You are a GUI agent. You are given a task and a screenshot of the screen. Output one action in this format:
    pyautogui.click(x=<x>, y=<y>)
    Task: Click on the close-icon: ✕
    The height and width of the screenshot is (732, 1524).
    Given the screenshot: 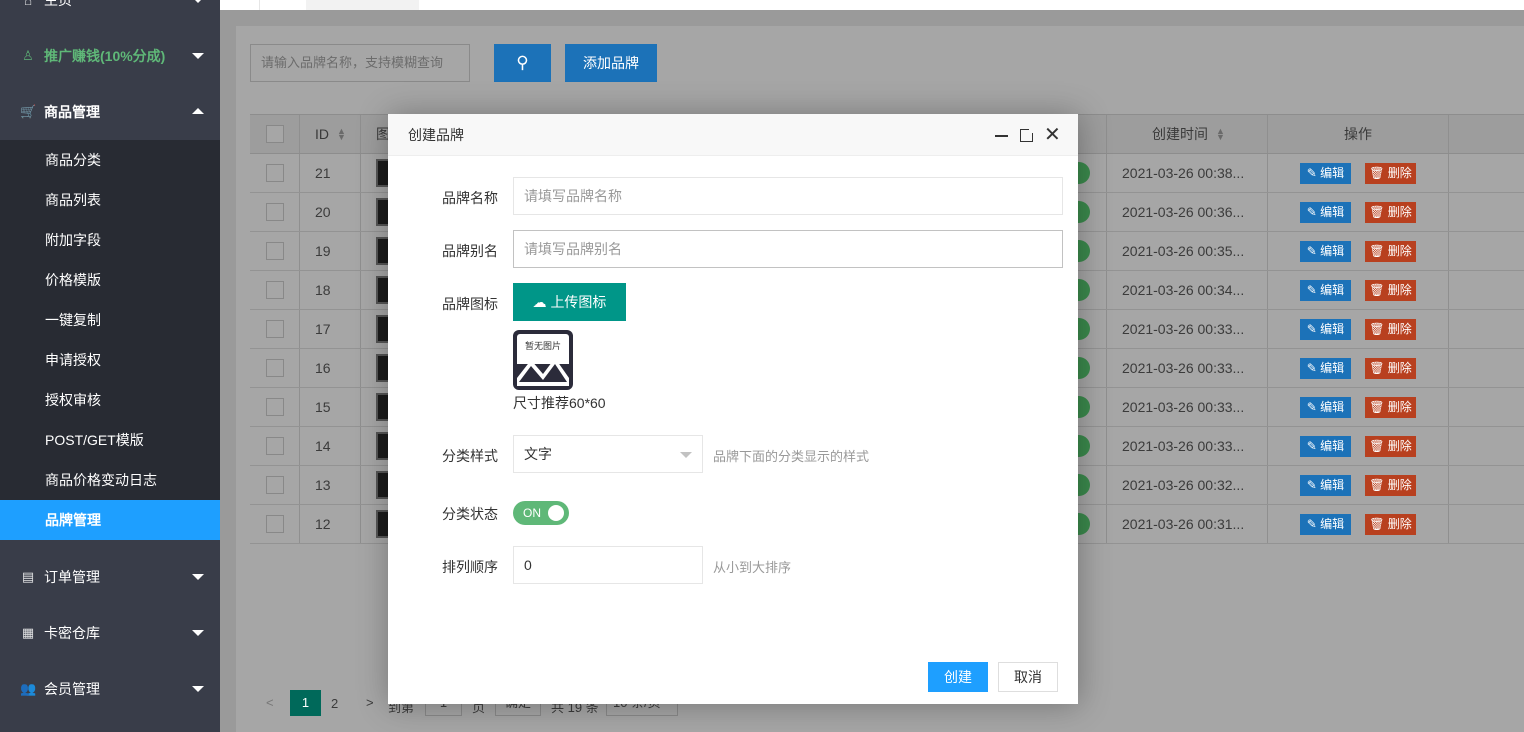 What is the action you would take?
    pyautogui.click(x=1052, y=135)
    